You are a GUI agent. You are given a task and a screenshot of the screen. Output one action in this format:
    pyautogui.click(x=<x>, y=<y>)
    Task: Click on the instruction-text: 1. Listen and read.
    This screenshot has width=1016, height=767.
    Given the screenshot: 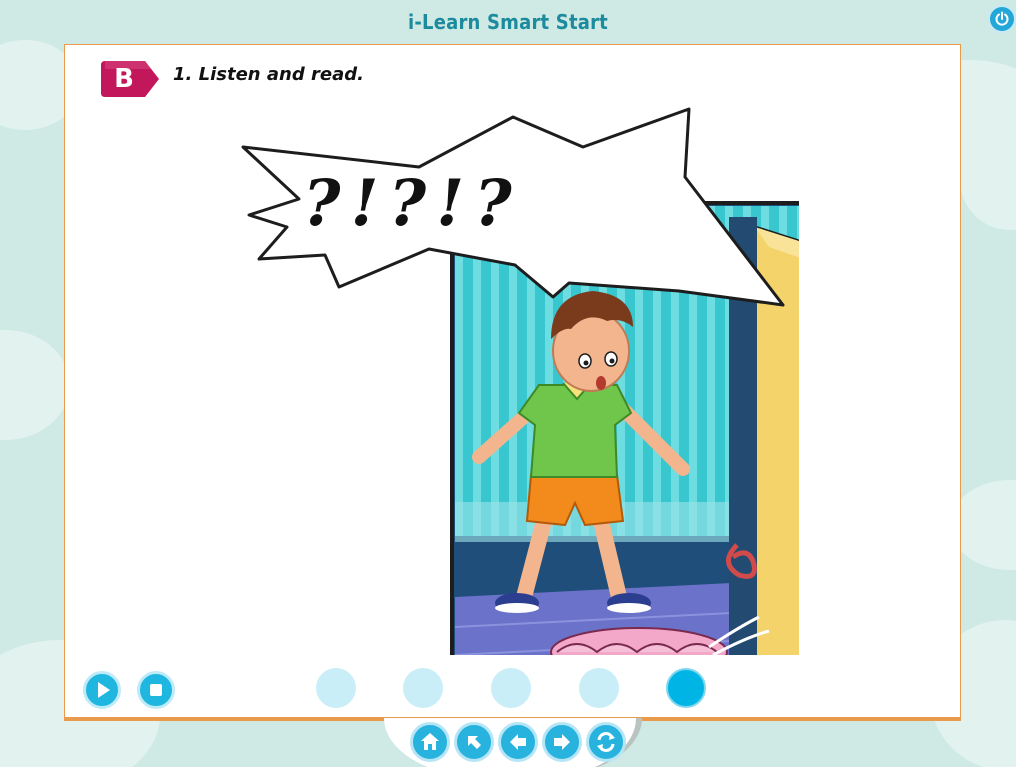 What is the action you would take?
    pyautogui.click(x=268, y=74)
    